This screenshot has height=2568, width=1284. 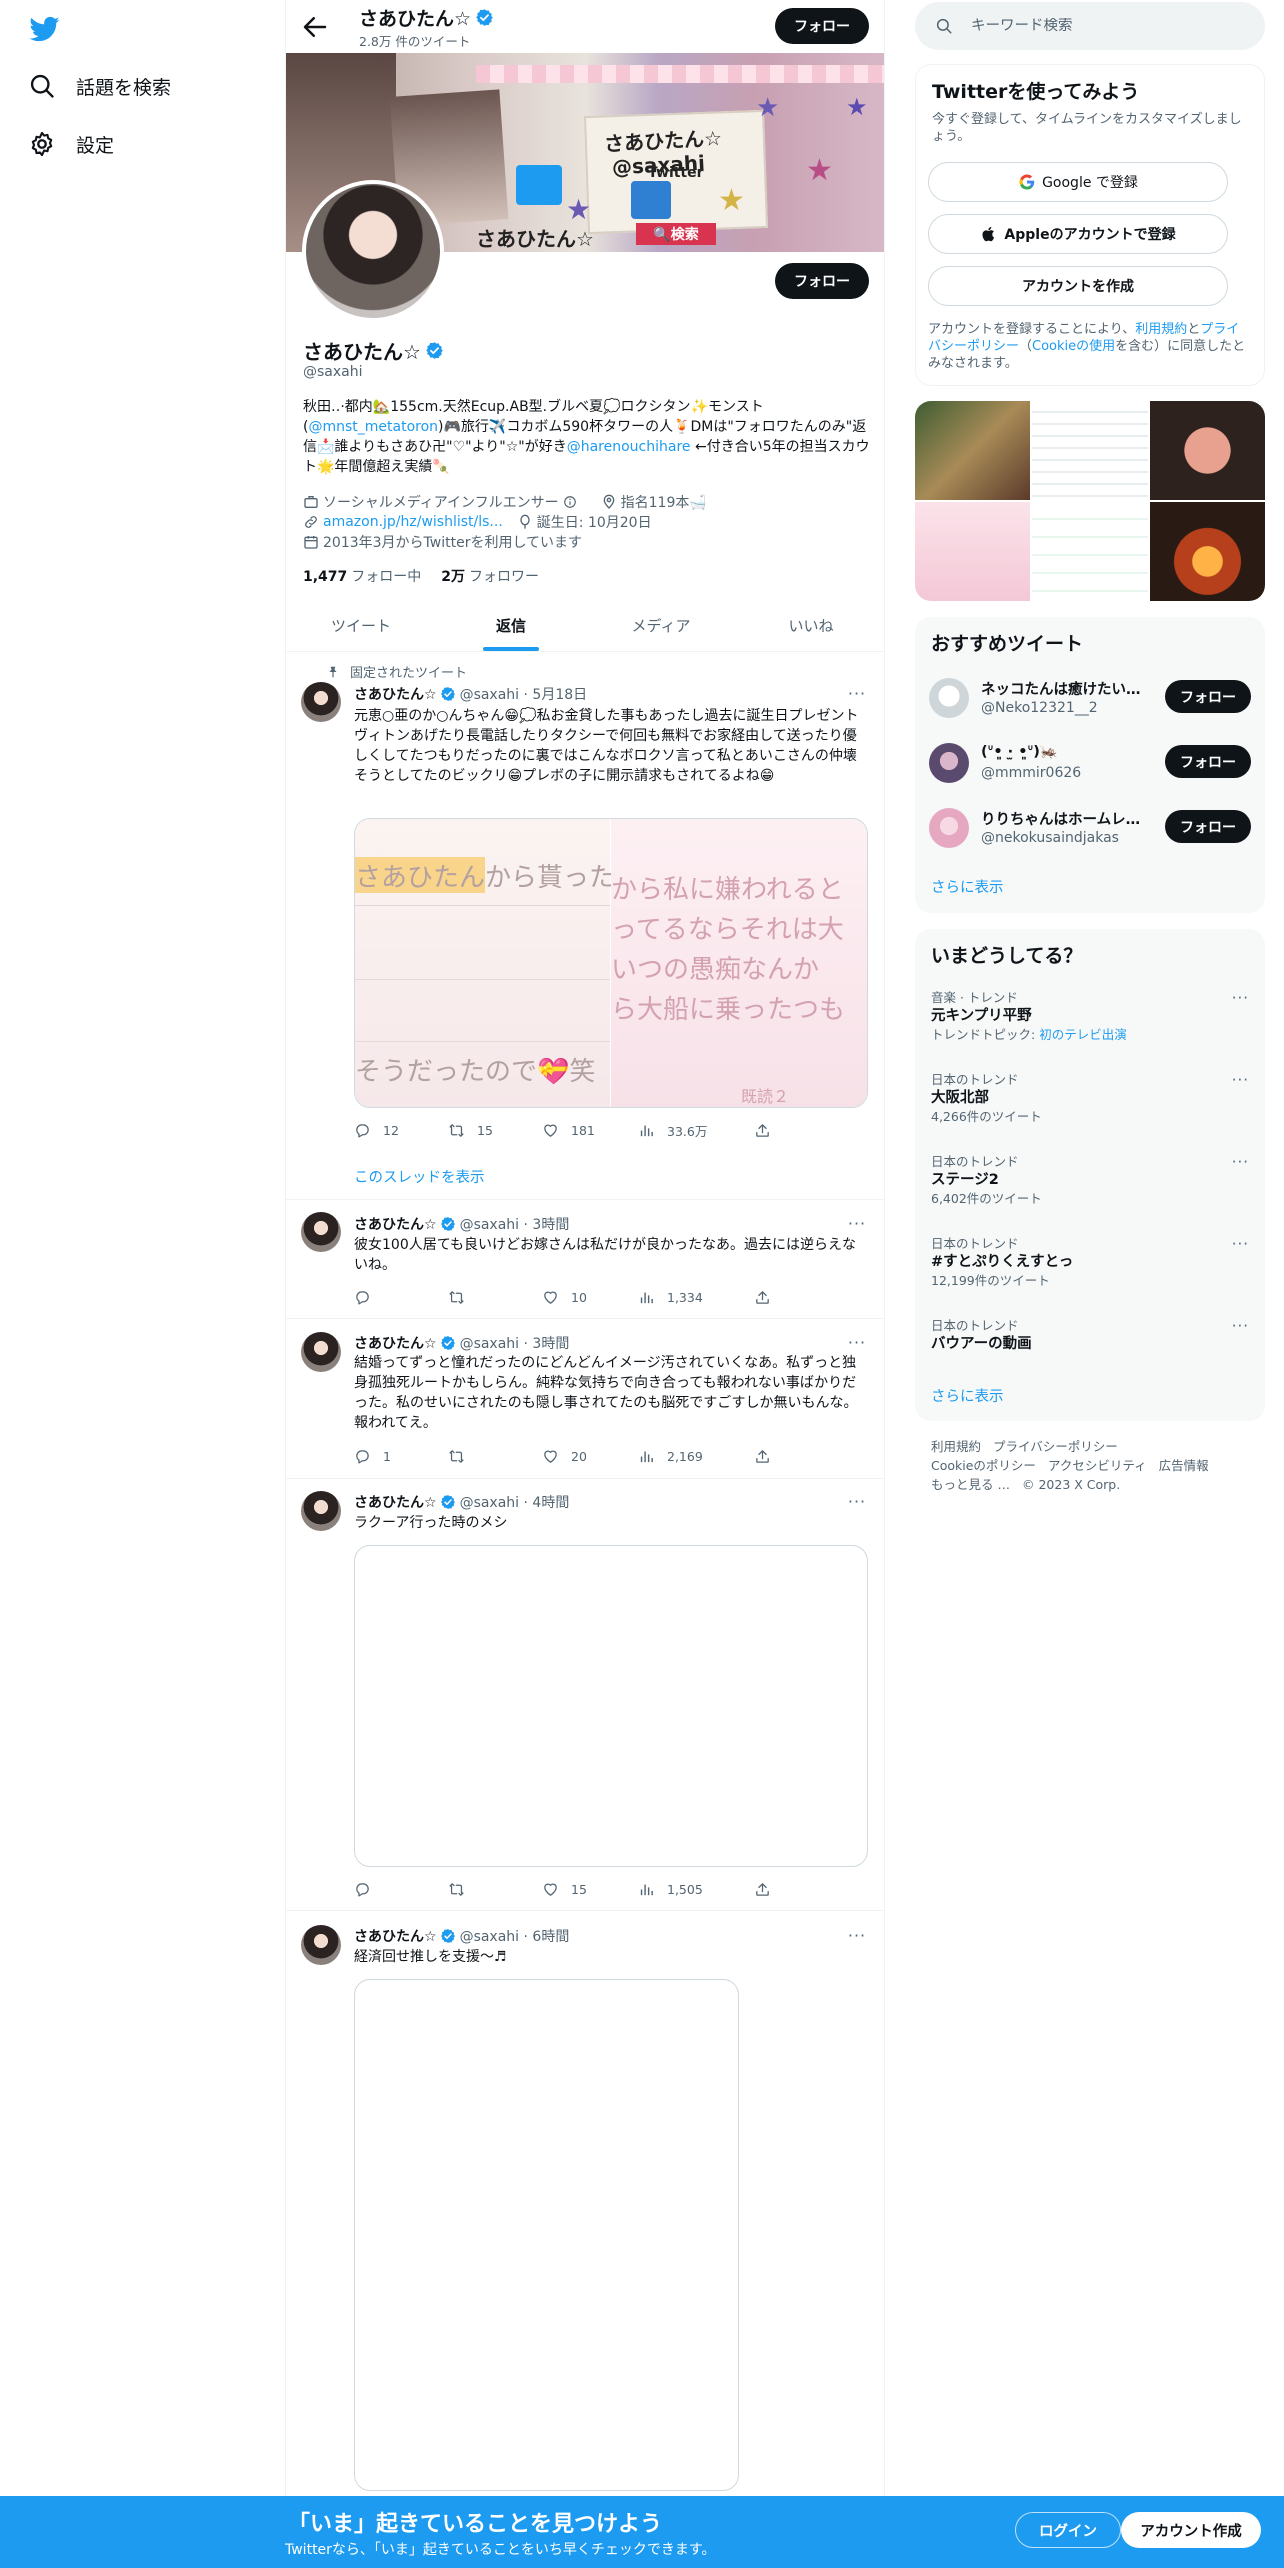 What do you see at coordinates (361, 625) in the screenshot?
I see `tab-tweets: ツイート` at bounding box center [361, 625].